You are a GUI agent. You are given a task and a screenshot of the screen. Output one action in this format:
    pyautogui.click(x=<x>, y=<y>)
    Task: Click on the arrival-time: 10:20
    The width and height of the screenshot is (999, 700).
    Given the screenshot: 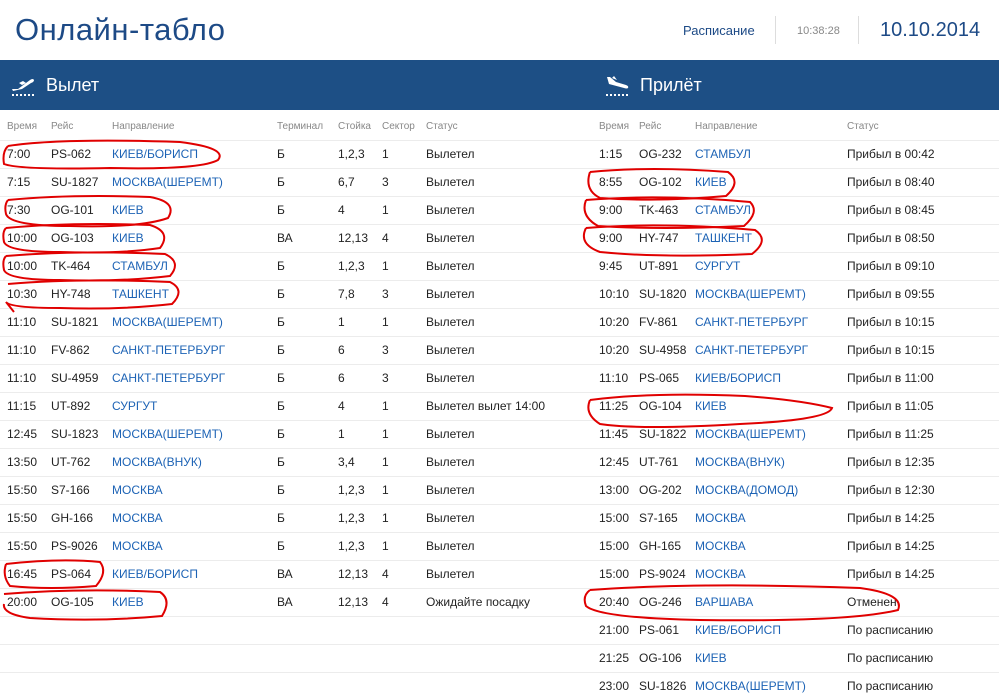 What is the action you would take?
    pyautogui.click(x=614, y=350)
    